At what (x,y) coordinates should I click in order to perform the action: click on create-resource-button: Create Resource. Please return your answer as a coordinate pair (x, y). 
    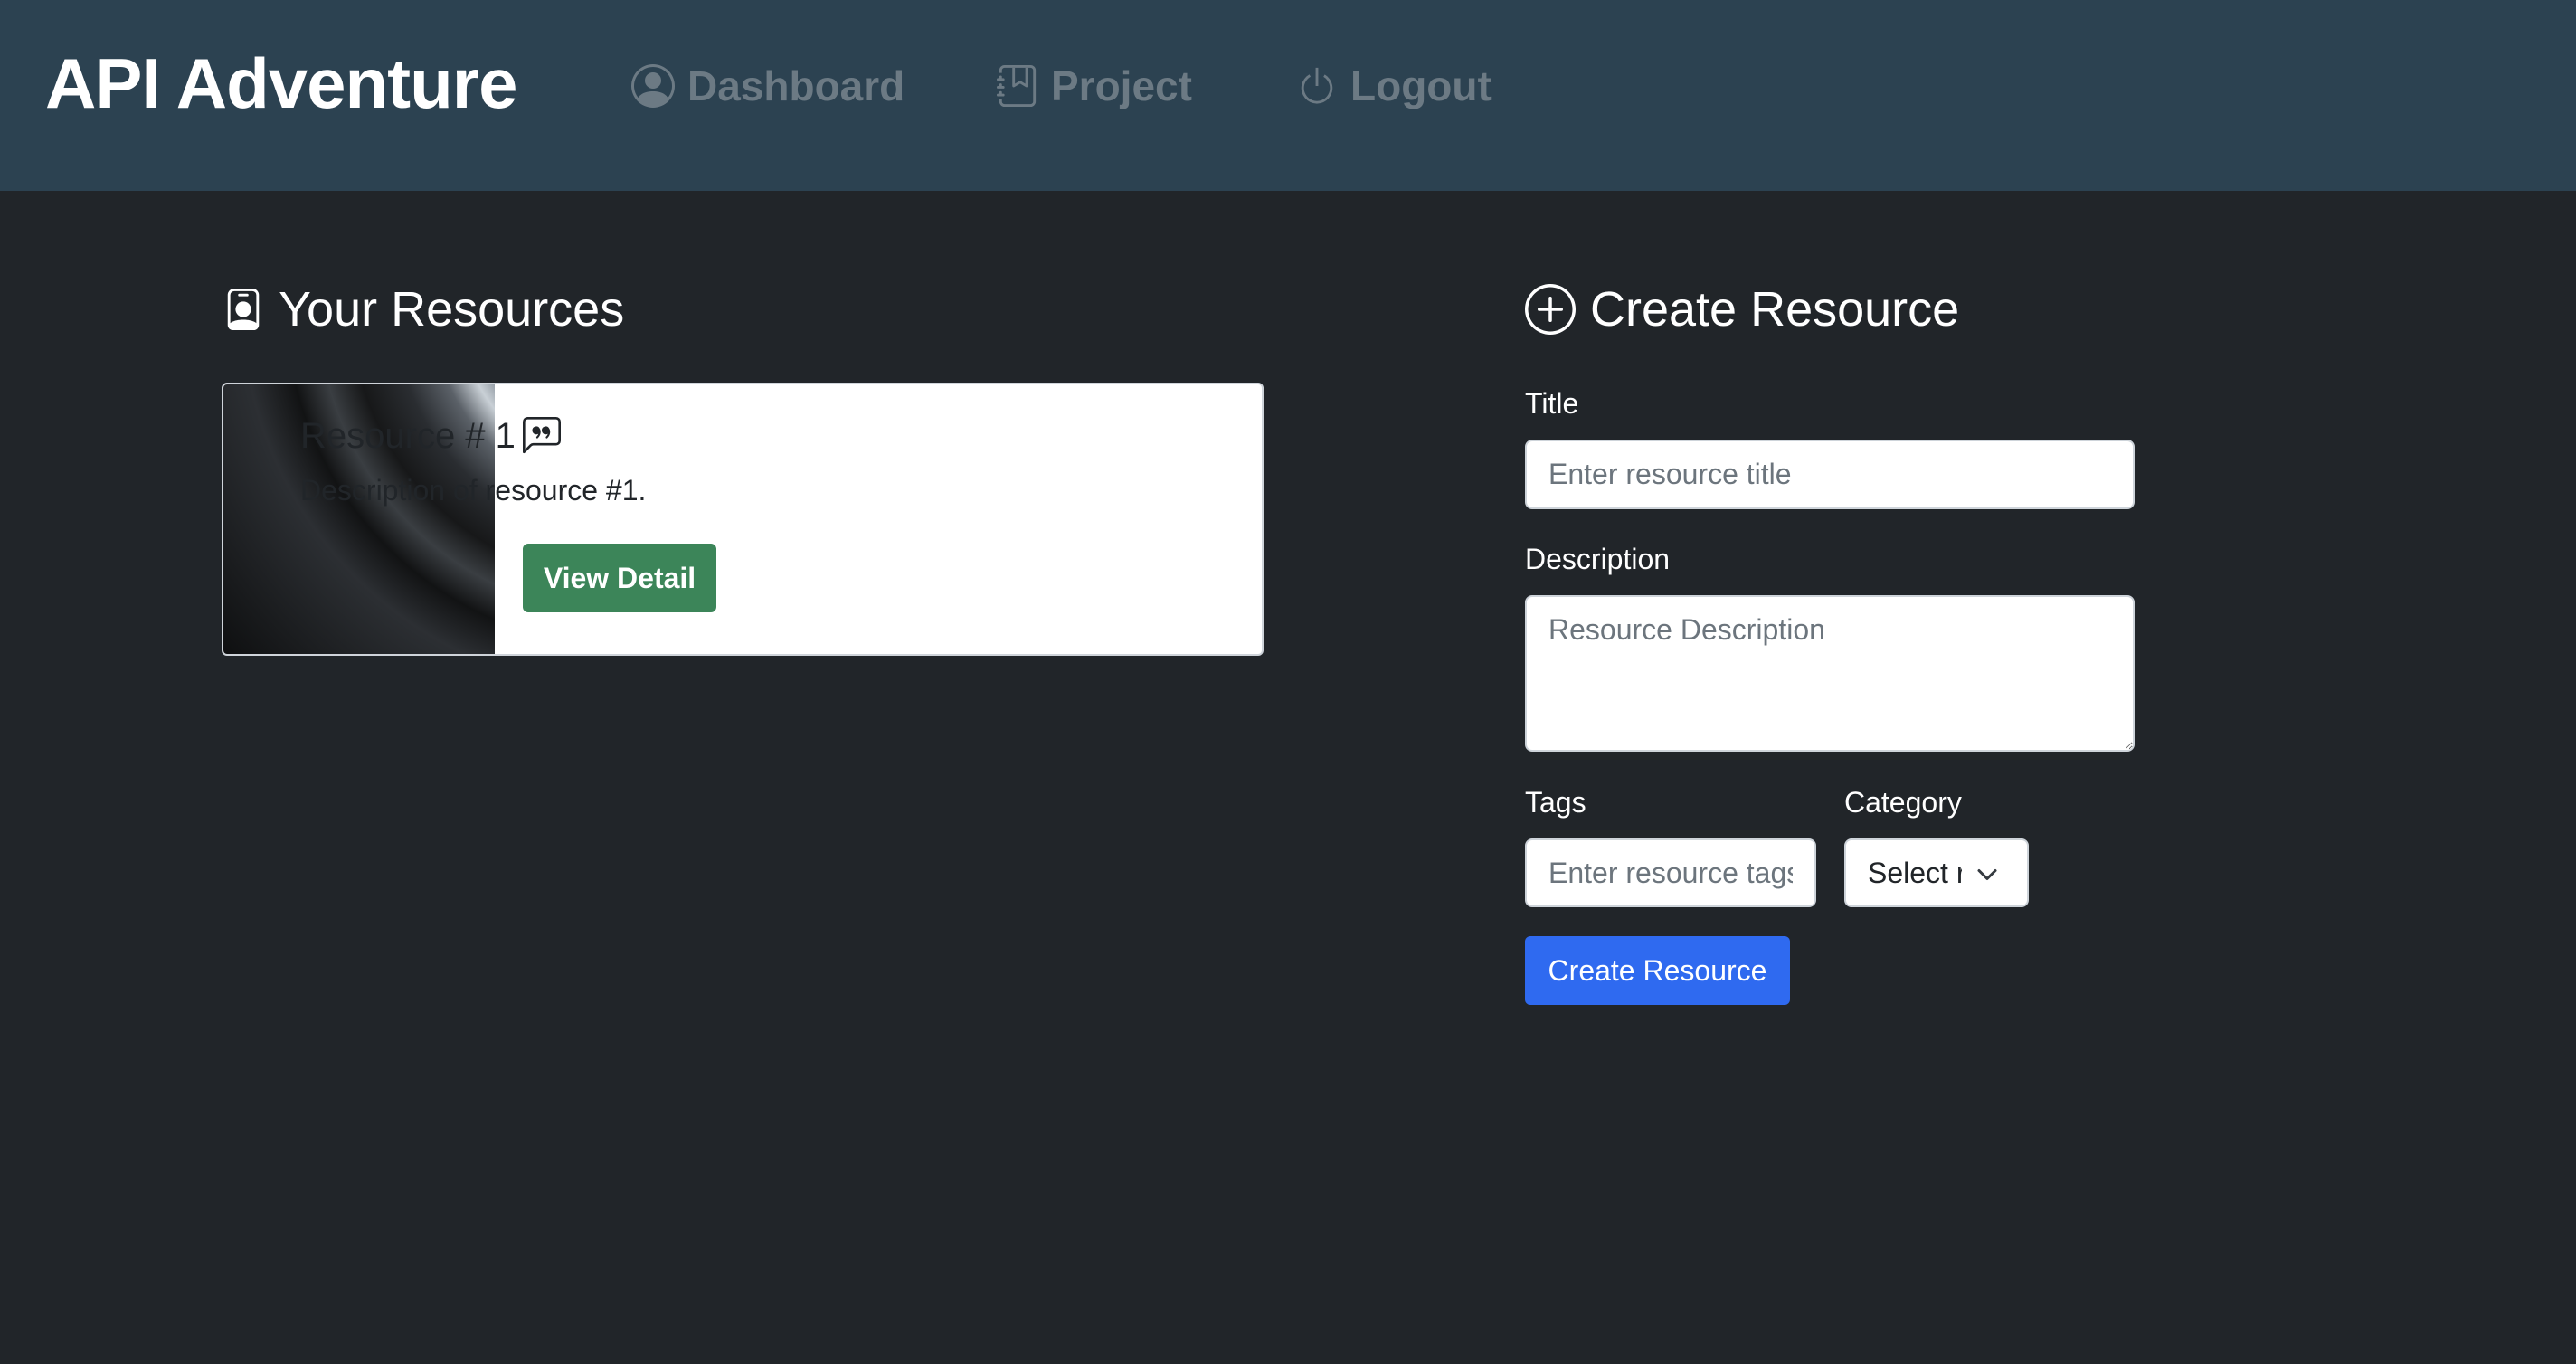
    Looking at the image, I should click on (1658, 970).